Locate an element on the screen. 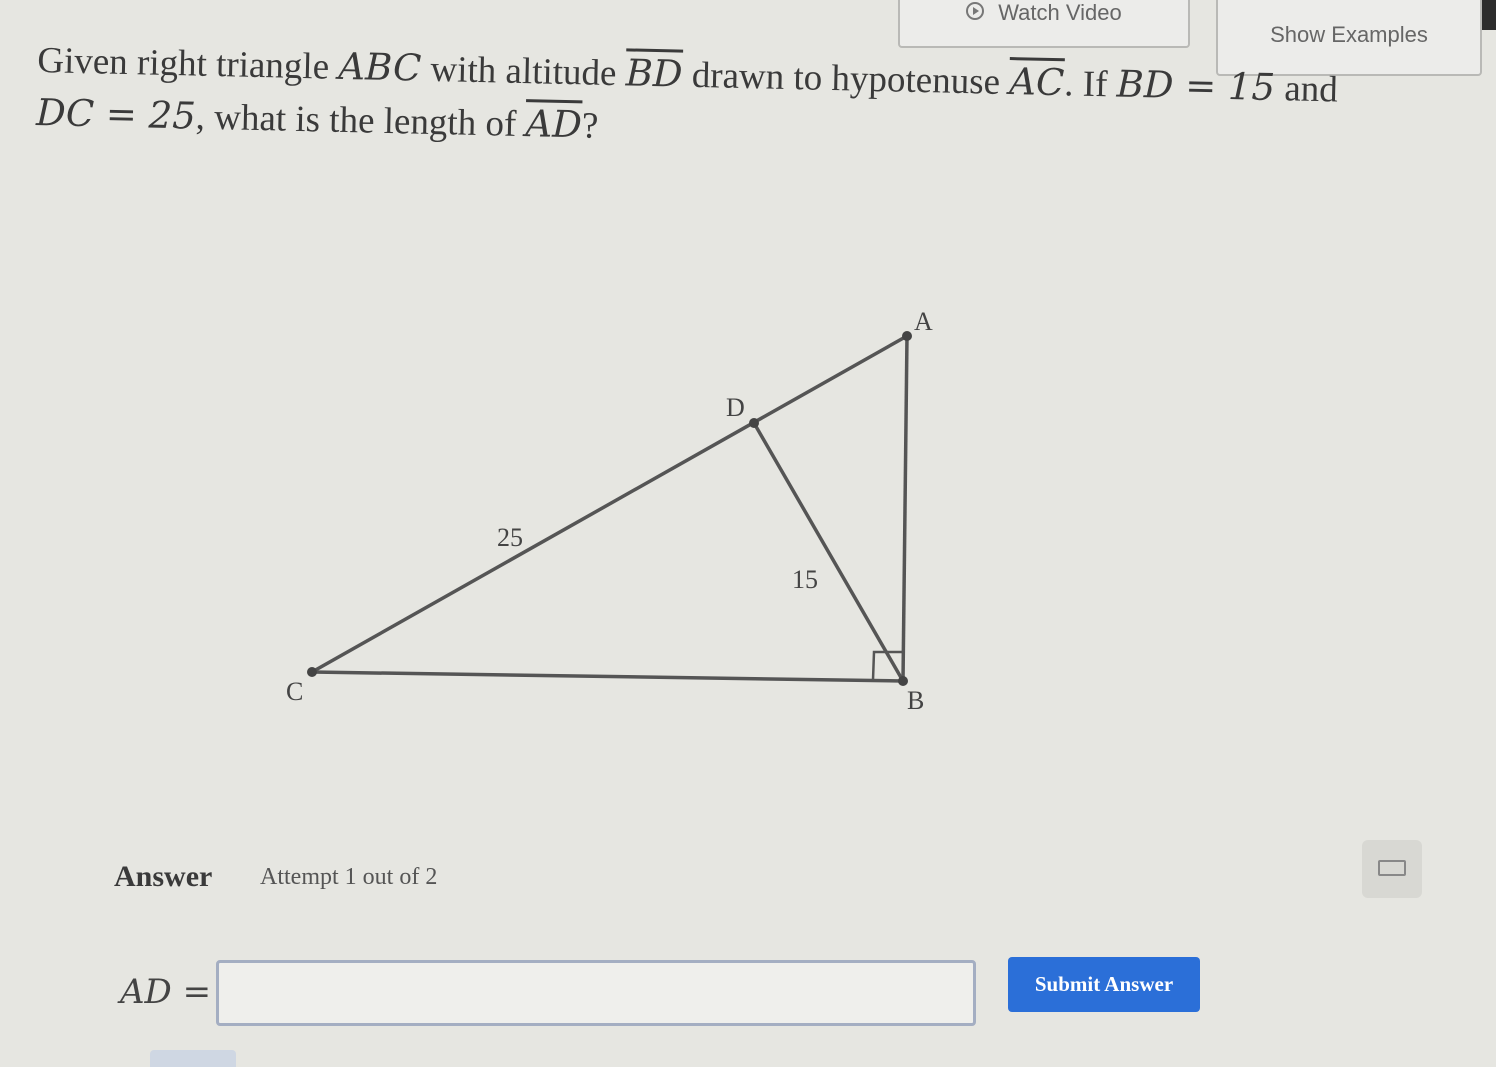 Image resolution: width=1496 pixels, height=1067 pixels. segment-ca is located at coordinates (609, 504).